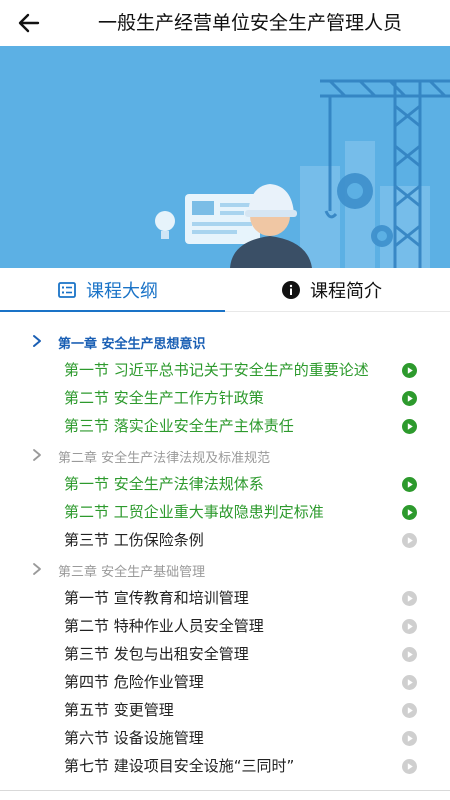 The width and height of the screenshot is (450, 800). What do you see at coordinates (179, 426) in the screenshot?
I see `section-title: 第三节 落实企业安全生产主体责任` at bounding box center [179, 426].